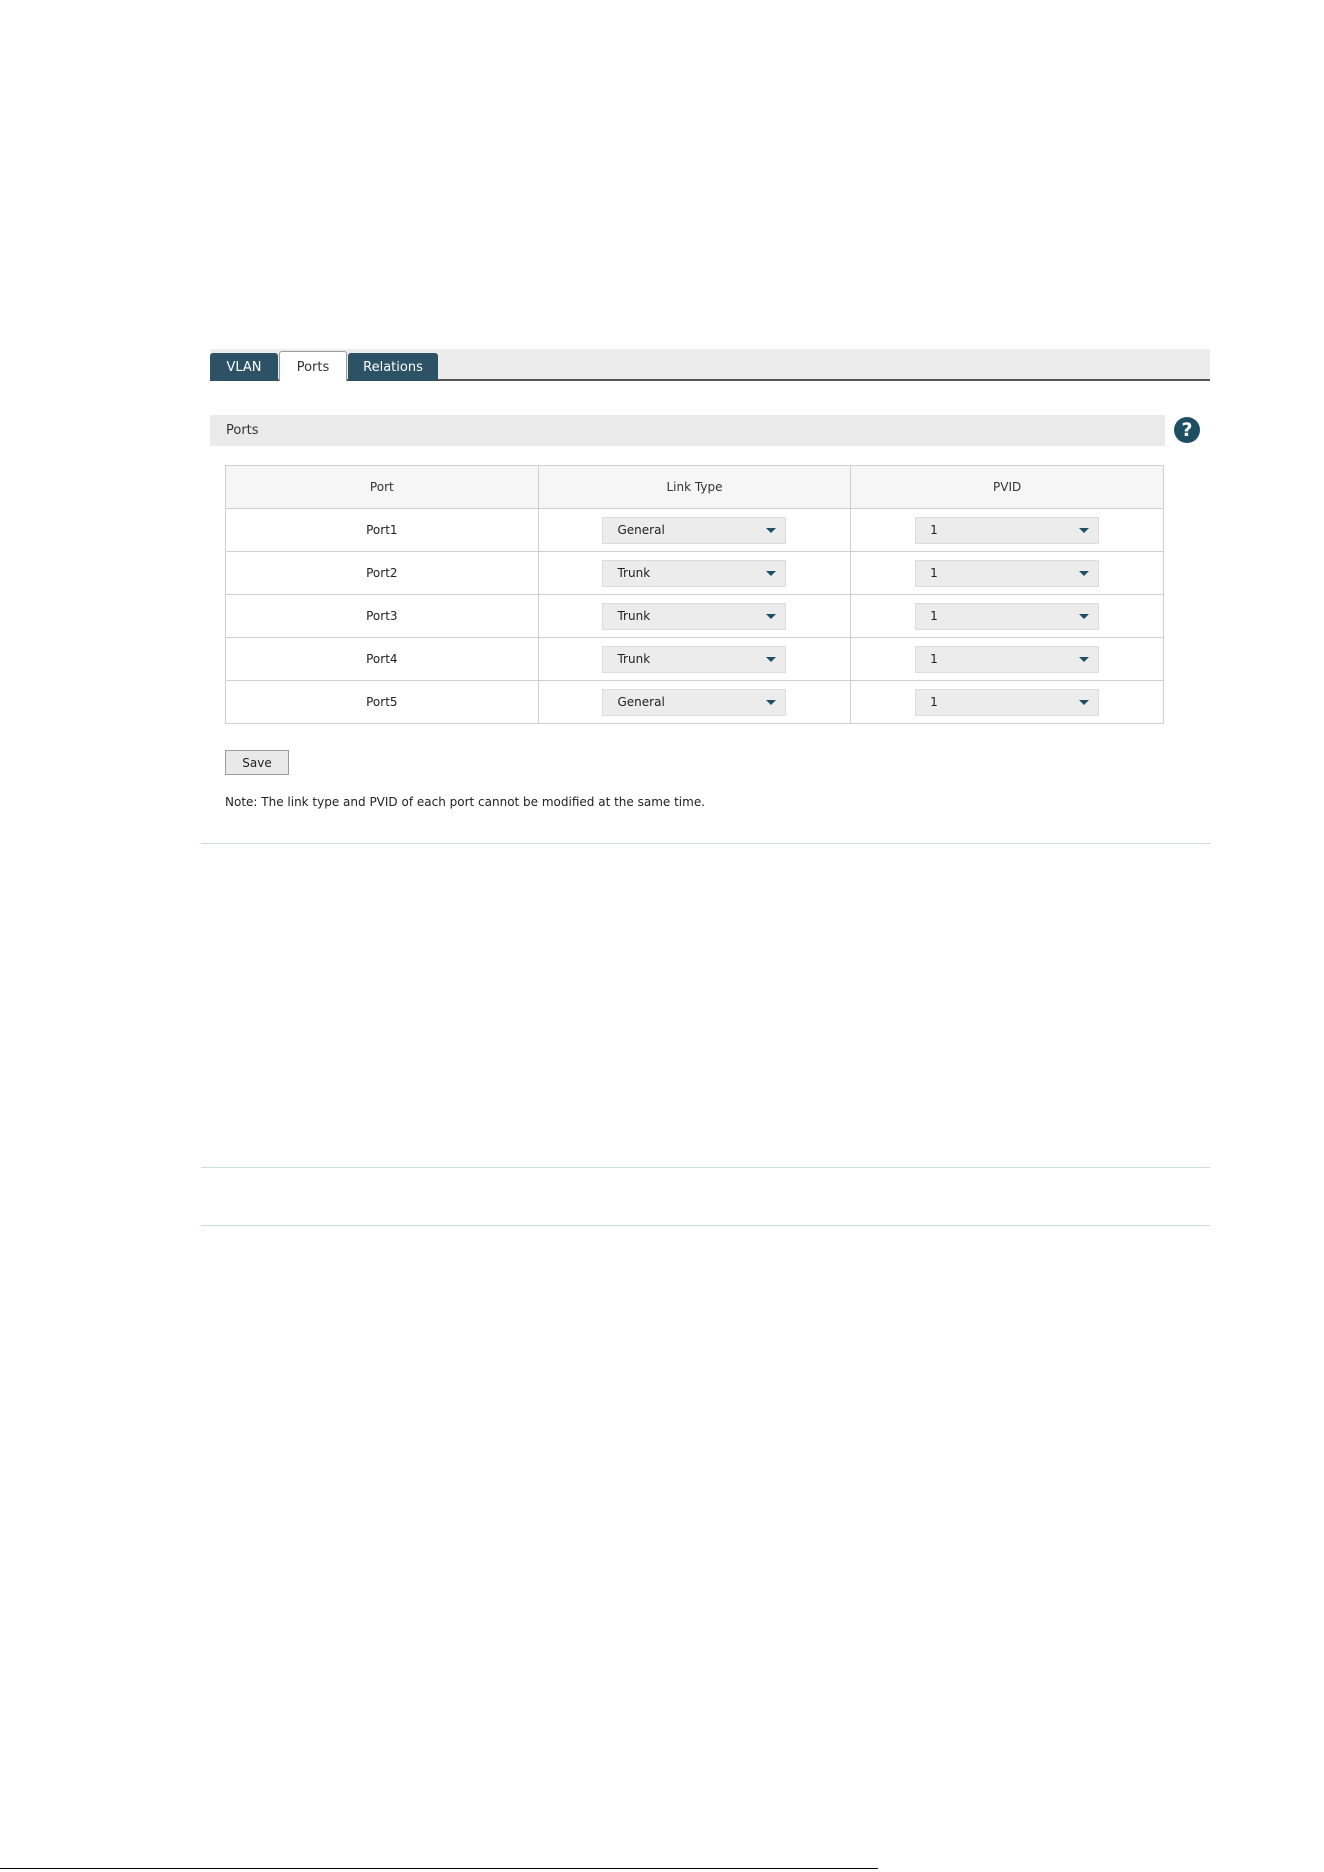 The image size is (1324, 1872). I want to click on tab-relations: Relations, so click(393, 367).